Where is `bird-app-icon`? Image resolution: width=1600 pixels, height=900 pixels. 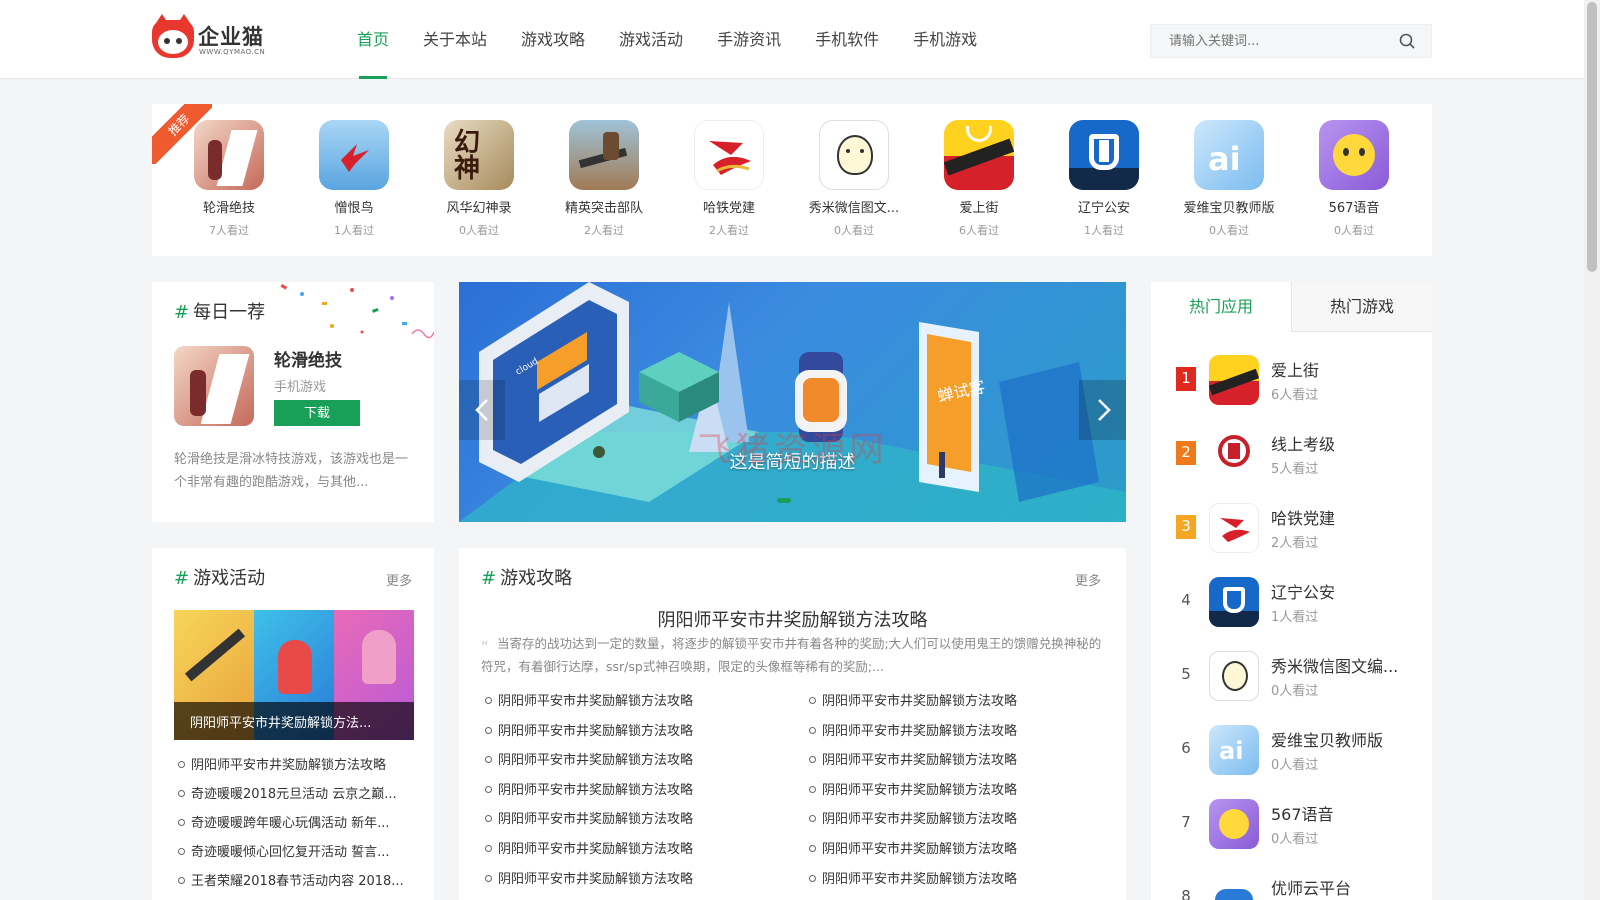
bird-app-icon is located at coordinates (354, 155).